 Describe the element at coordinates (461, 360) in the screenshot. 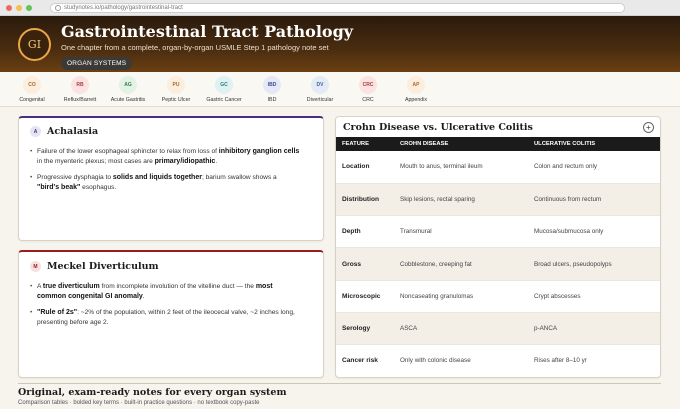

I see `table-cell: Only with colonic disease` at that location.